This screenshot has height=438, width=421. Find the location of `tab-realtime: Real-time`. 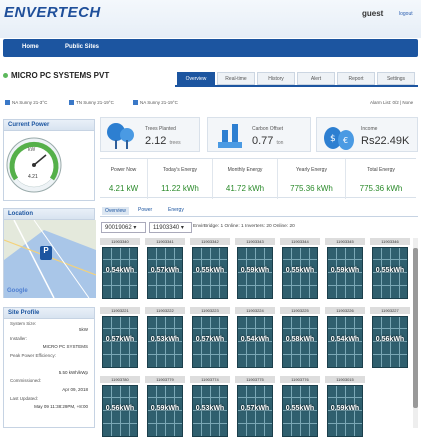

tab-realtime: Real-time is located at coordinates (236, 78).